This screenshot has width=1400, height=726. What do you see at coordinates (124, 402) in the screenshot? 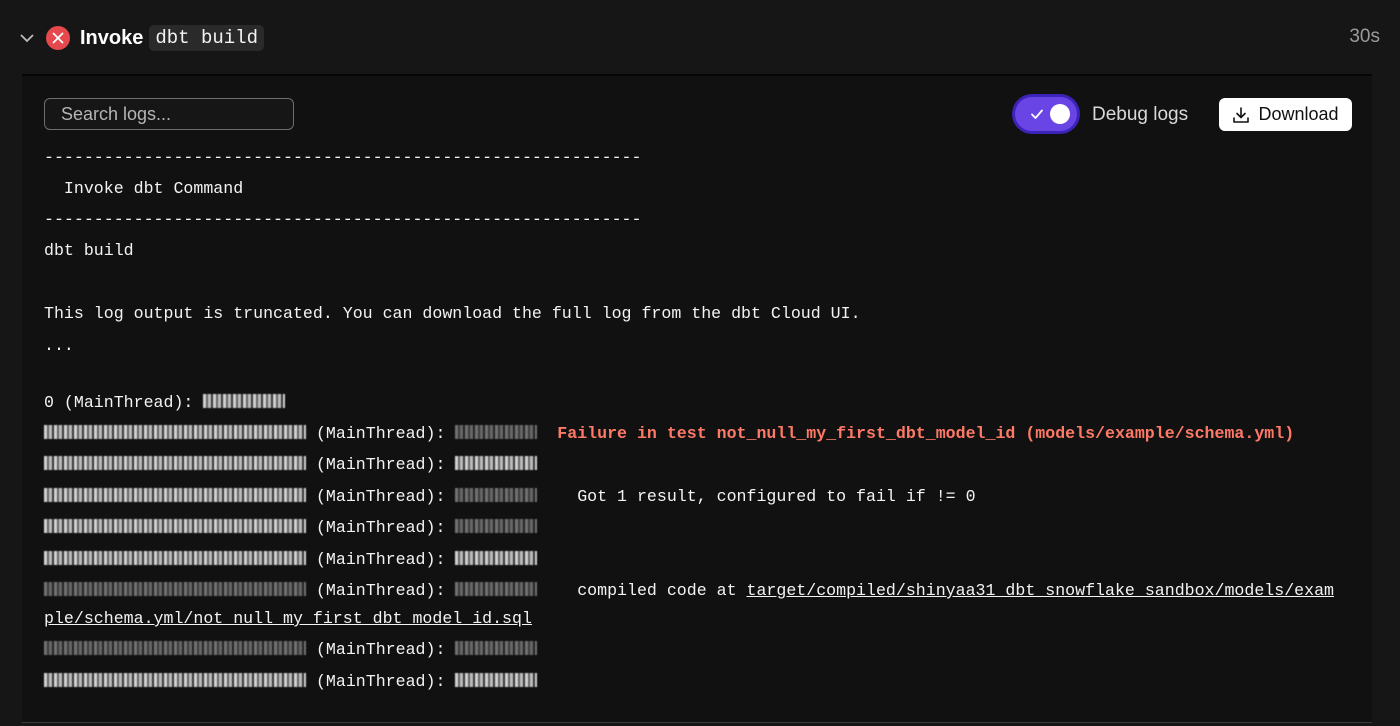
I see `log-line-prefix: 0 (MainThread):` at bounding box center [124, 402].